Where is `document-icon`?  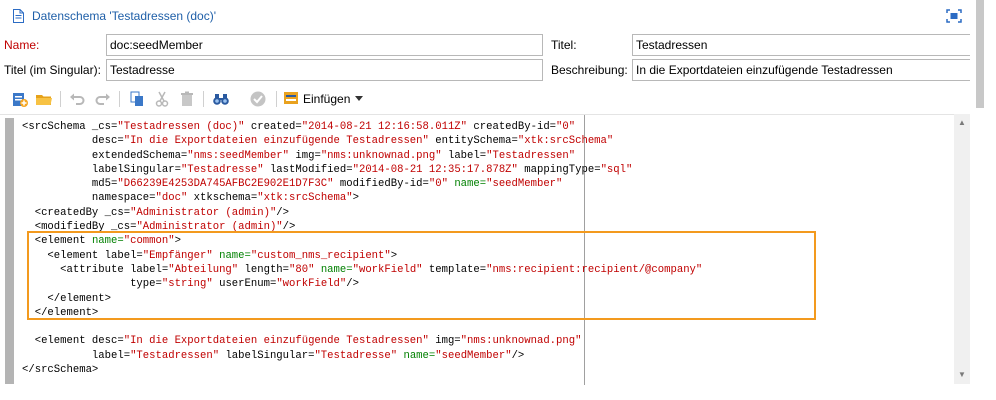 document-icon is located at coordinates (18, 16).